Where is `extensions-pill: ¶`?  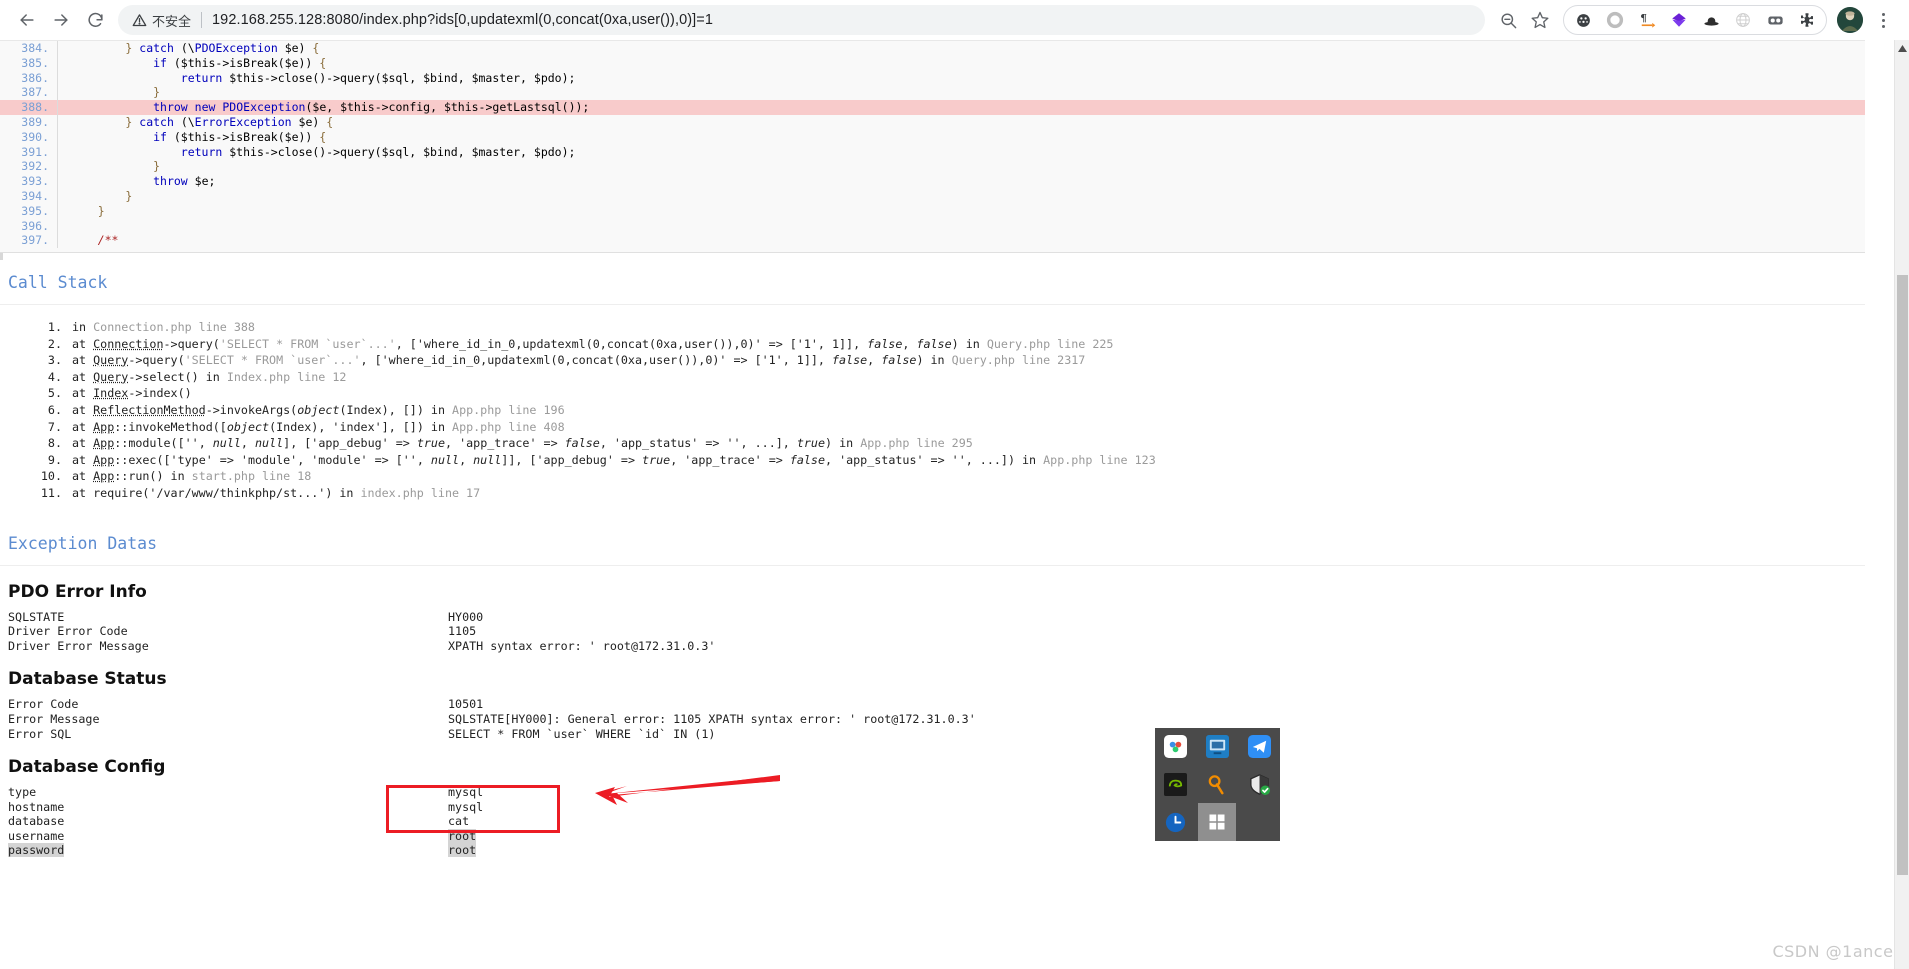 extensions-pill: ¶ is located at coordinates (1695, 20).